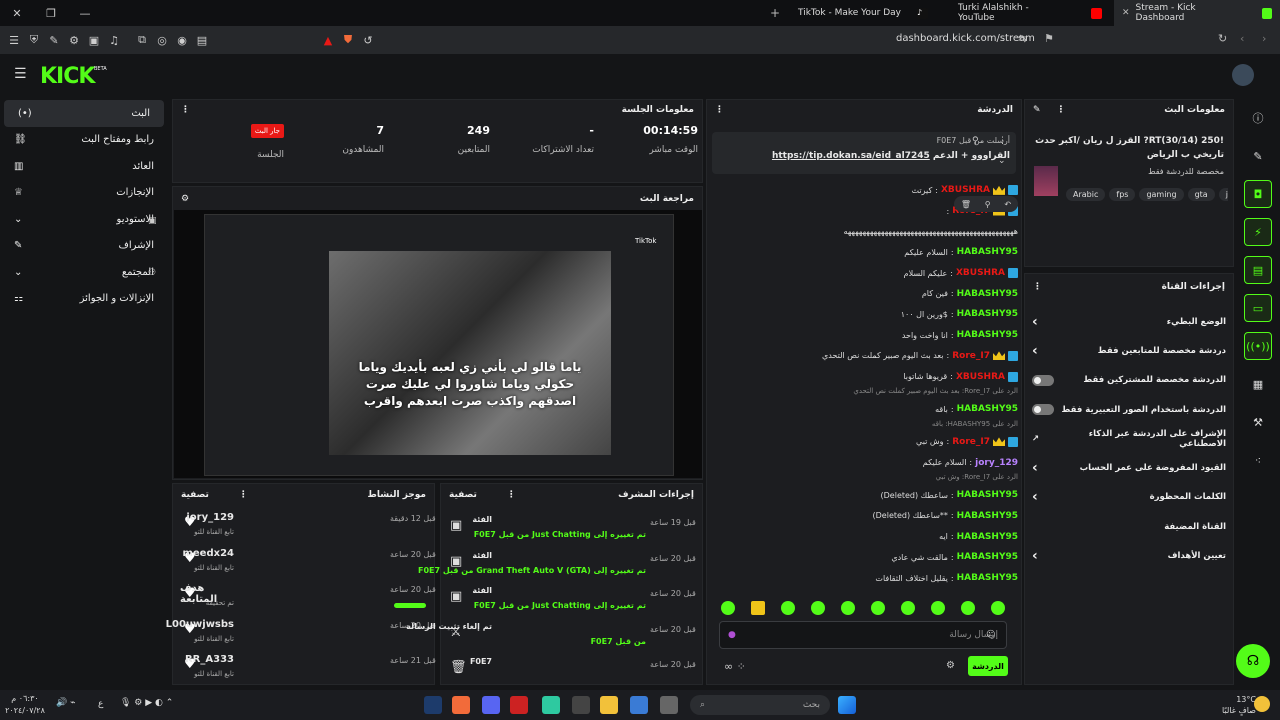 This screenshot has width=1280, height=720. I want to click on channel-action-item: الدردشة مخصصة للمشتركين فقط, so click(1129, 380).